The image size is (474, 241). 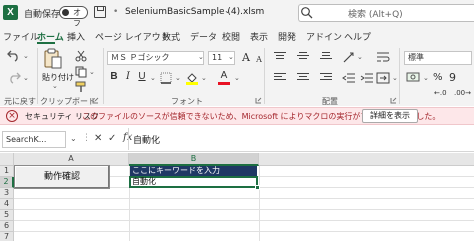 I want to click on column-header-b: B, so click(x=194, y=159).